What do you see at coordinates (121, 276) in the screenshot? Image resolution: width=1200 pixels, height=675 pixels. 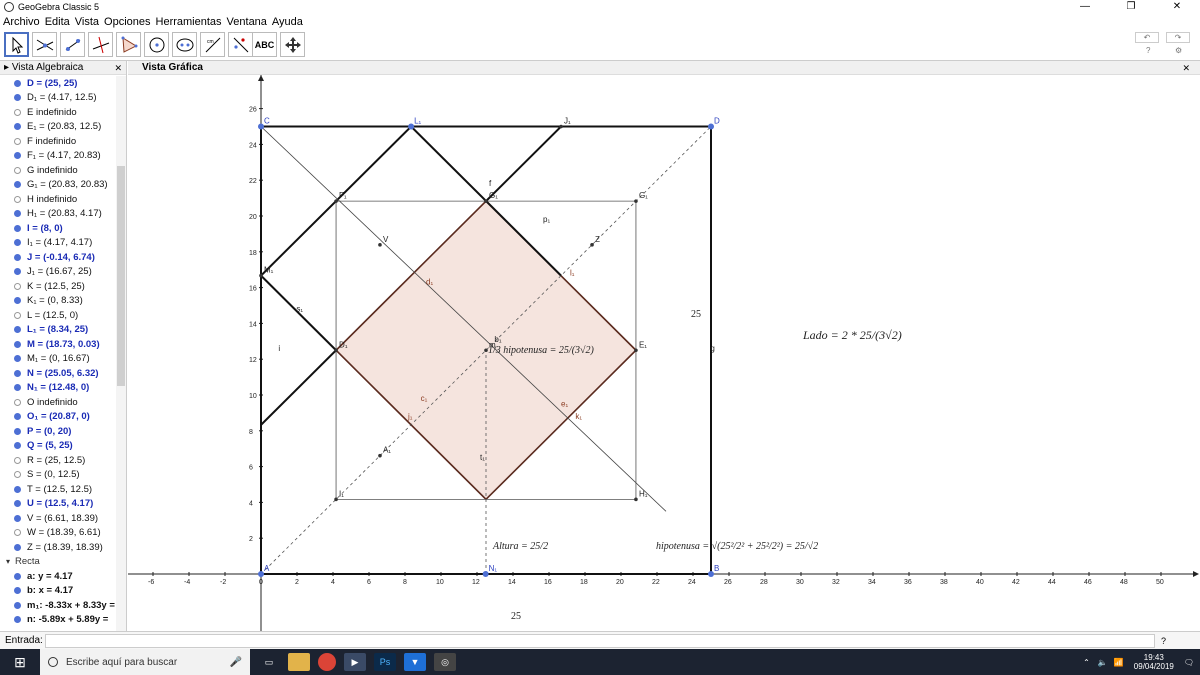 I see `scrollbar-thumb` at bounding box center [121, 276].